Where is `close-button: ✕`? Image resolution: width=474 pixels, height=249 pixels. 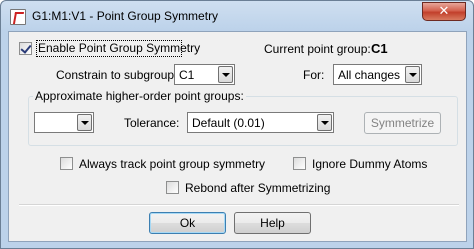
close-button: ✕ is located at coordinates (444, 11).